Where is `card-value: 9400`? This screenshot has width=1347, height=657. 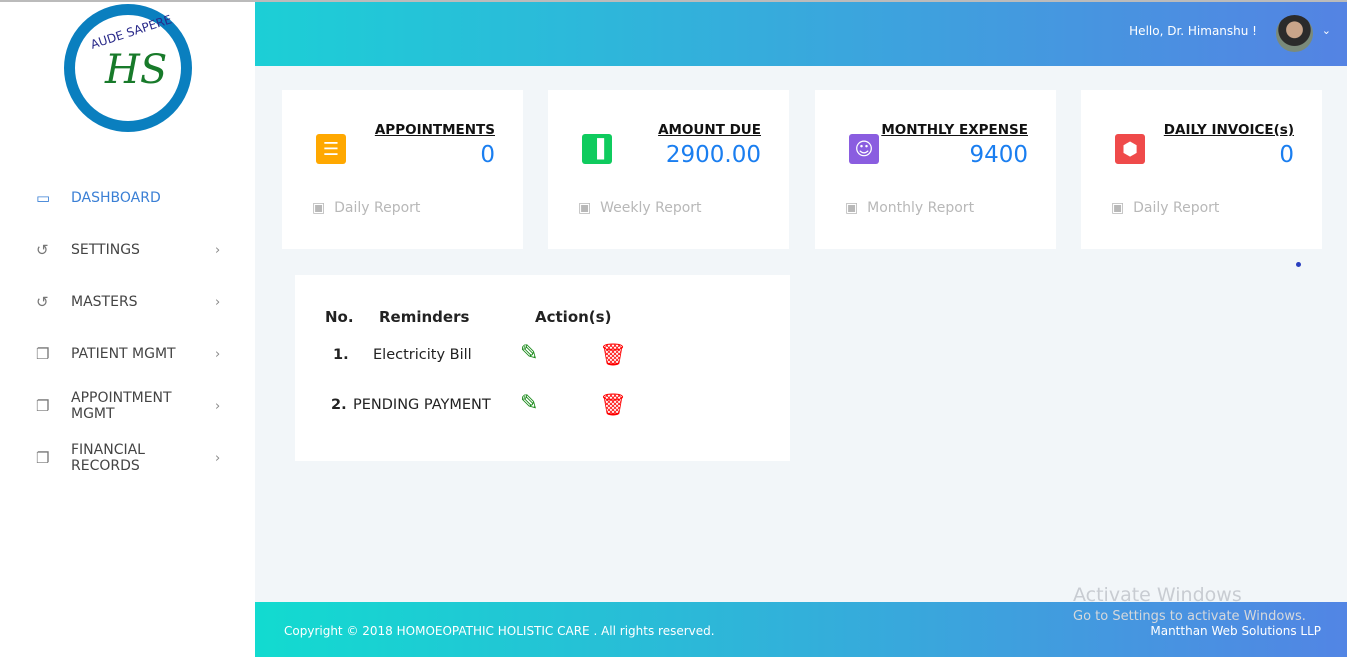
card-value: 9400 is located at coordinates (998, 155).